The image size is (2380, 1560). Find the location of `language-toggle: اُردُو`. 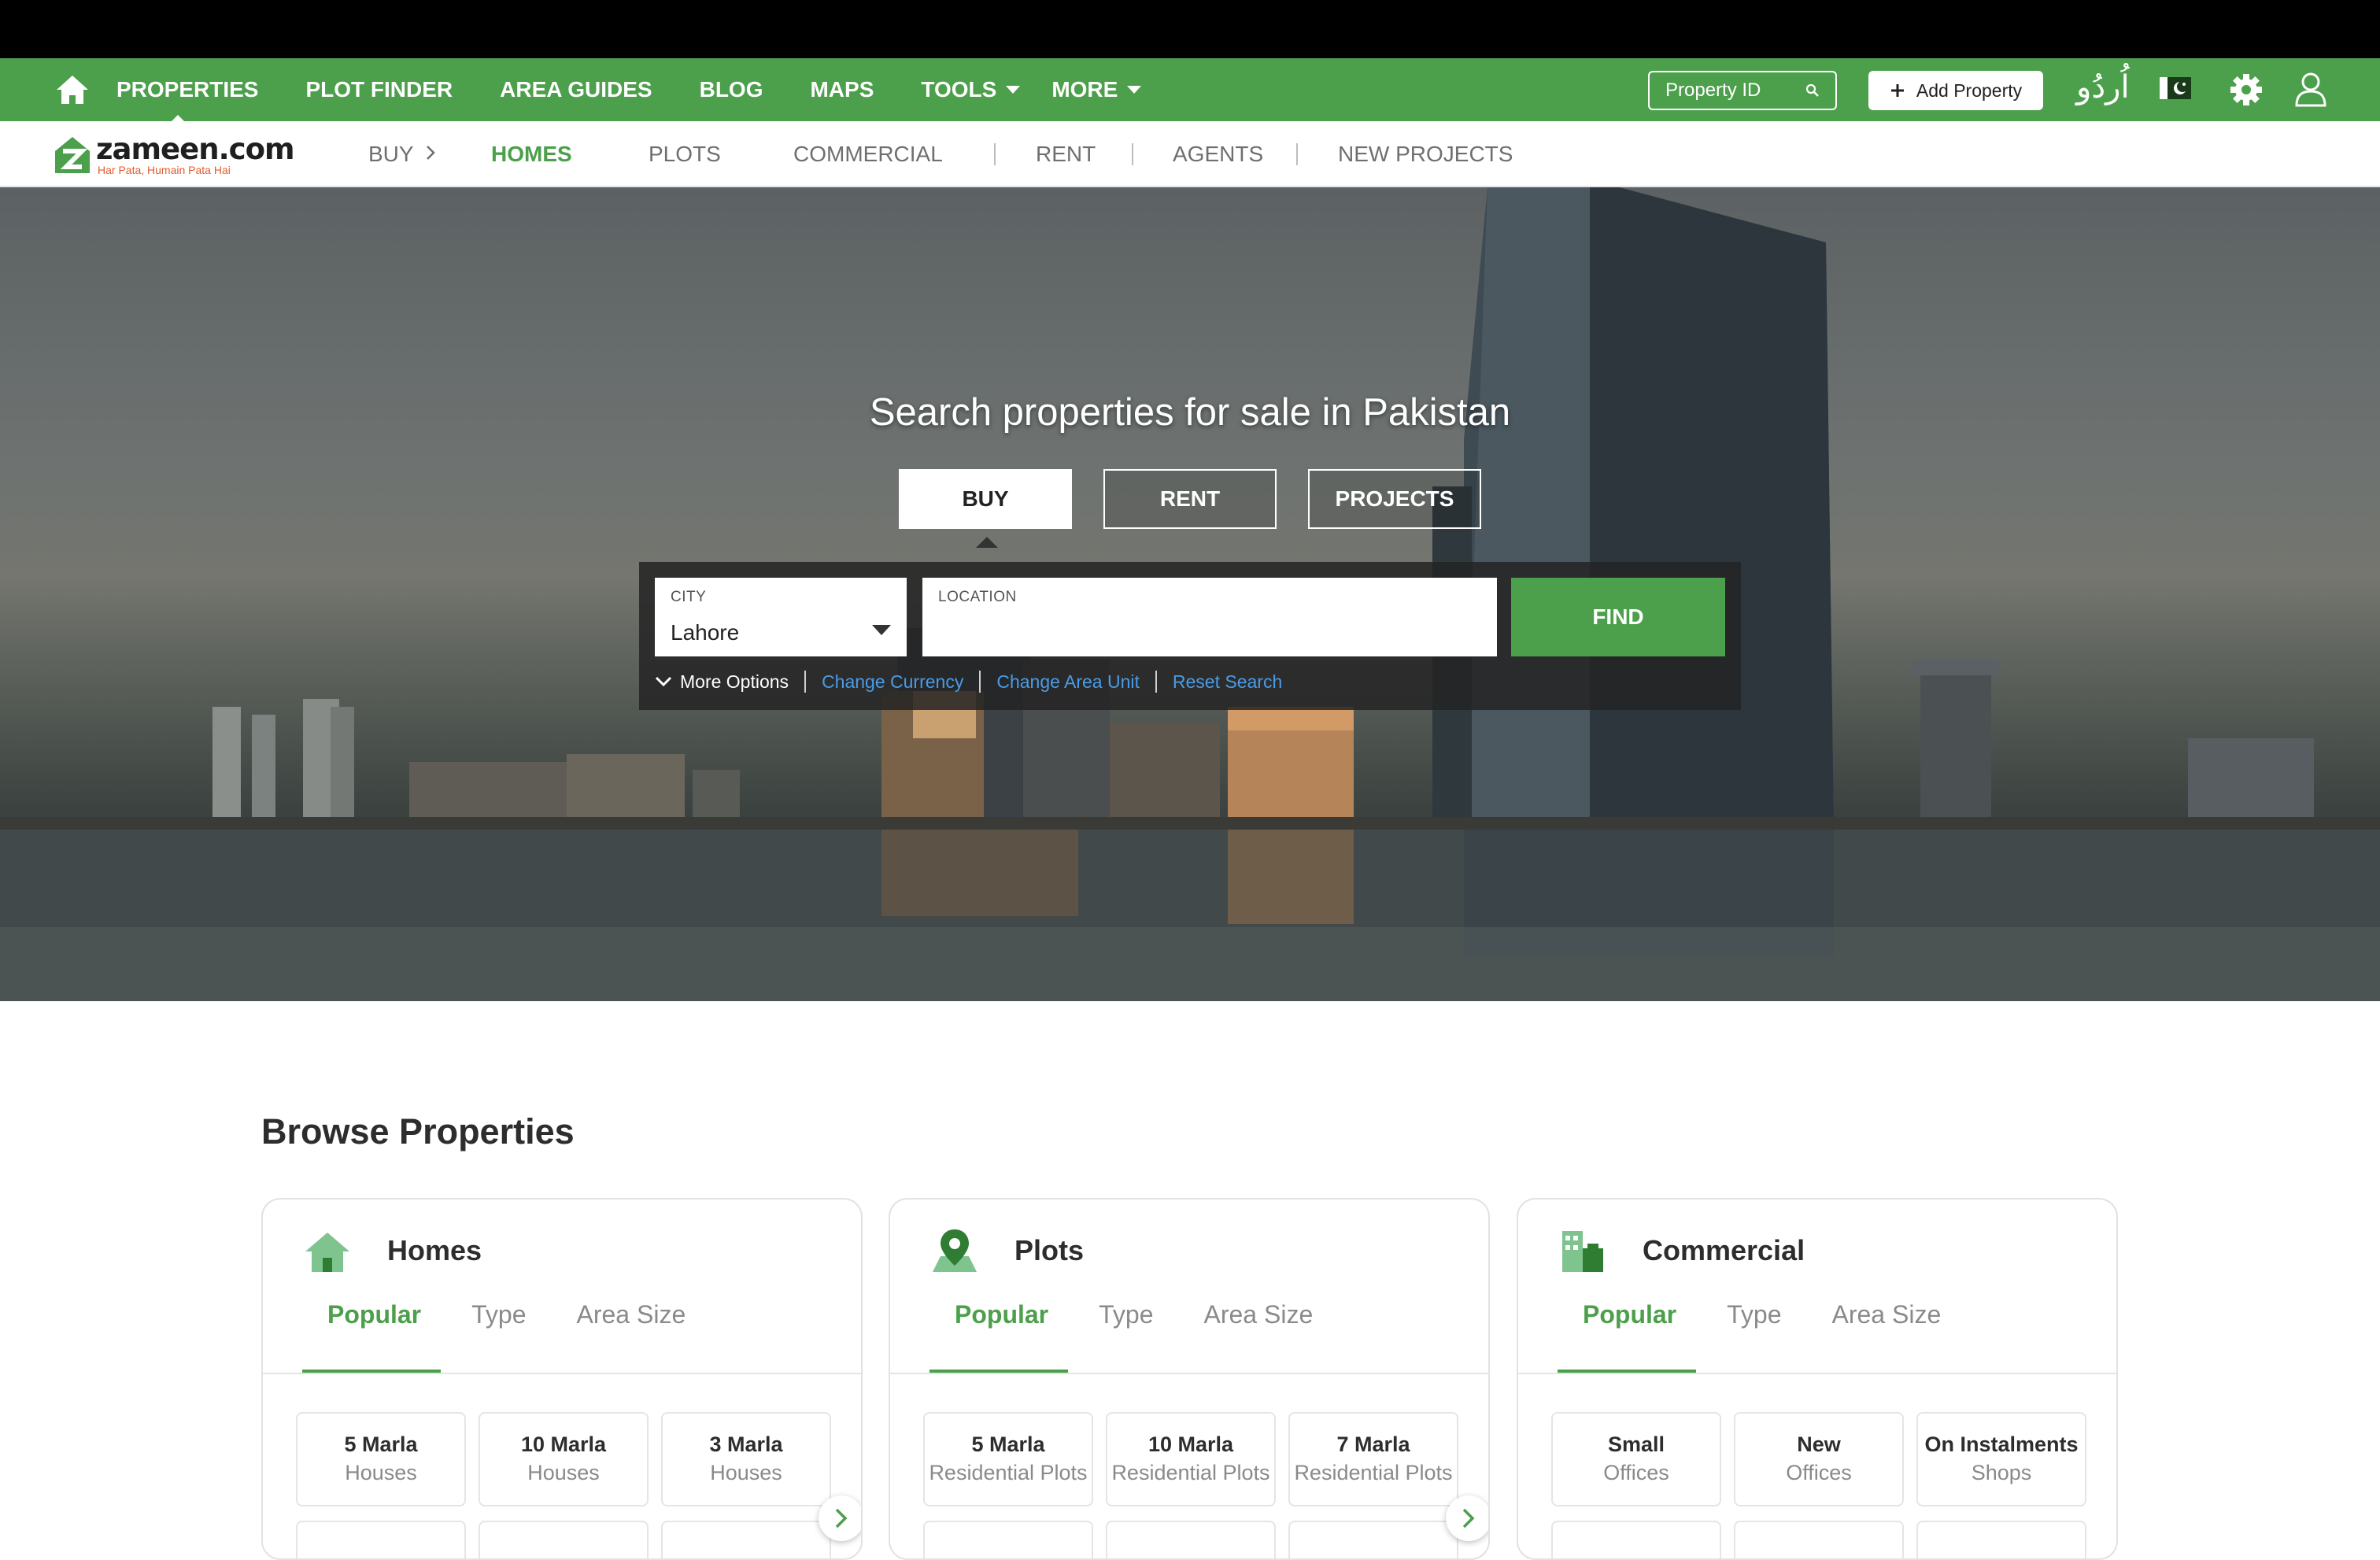

language-toggle: اُردُو is located at coordinates (2103, 87).